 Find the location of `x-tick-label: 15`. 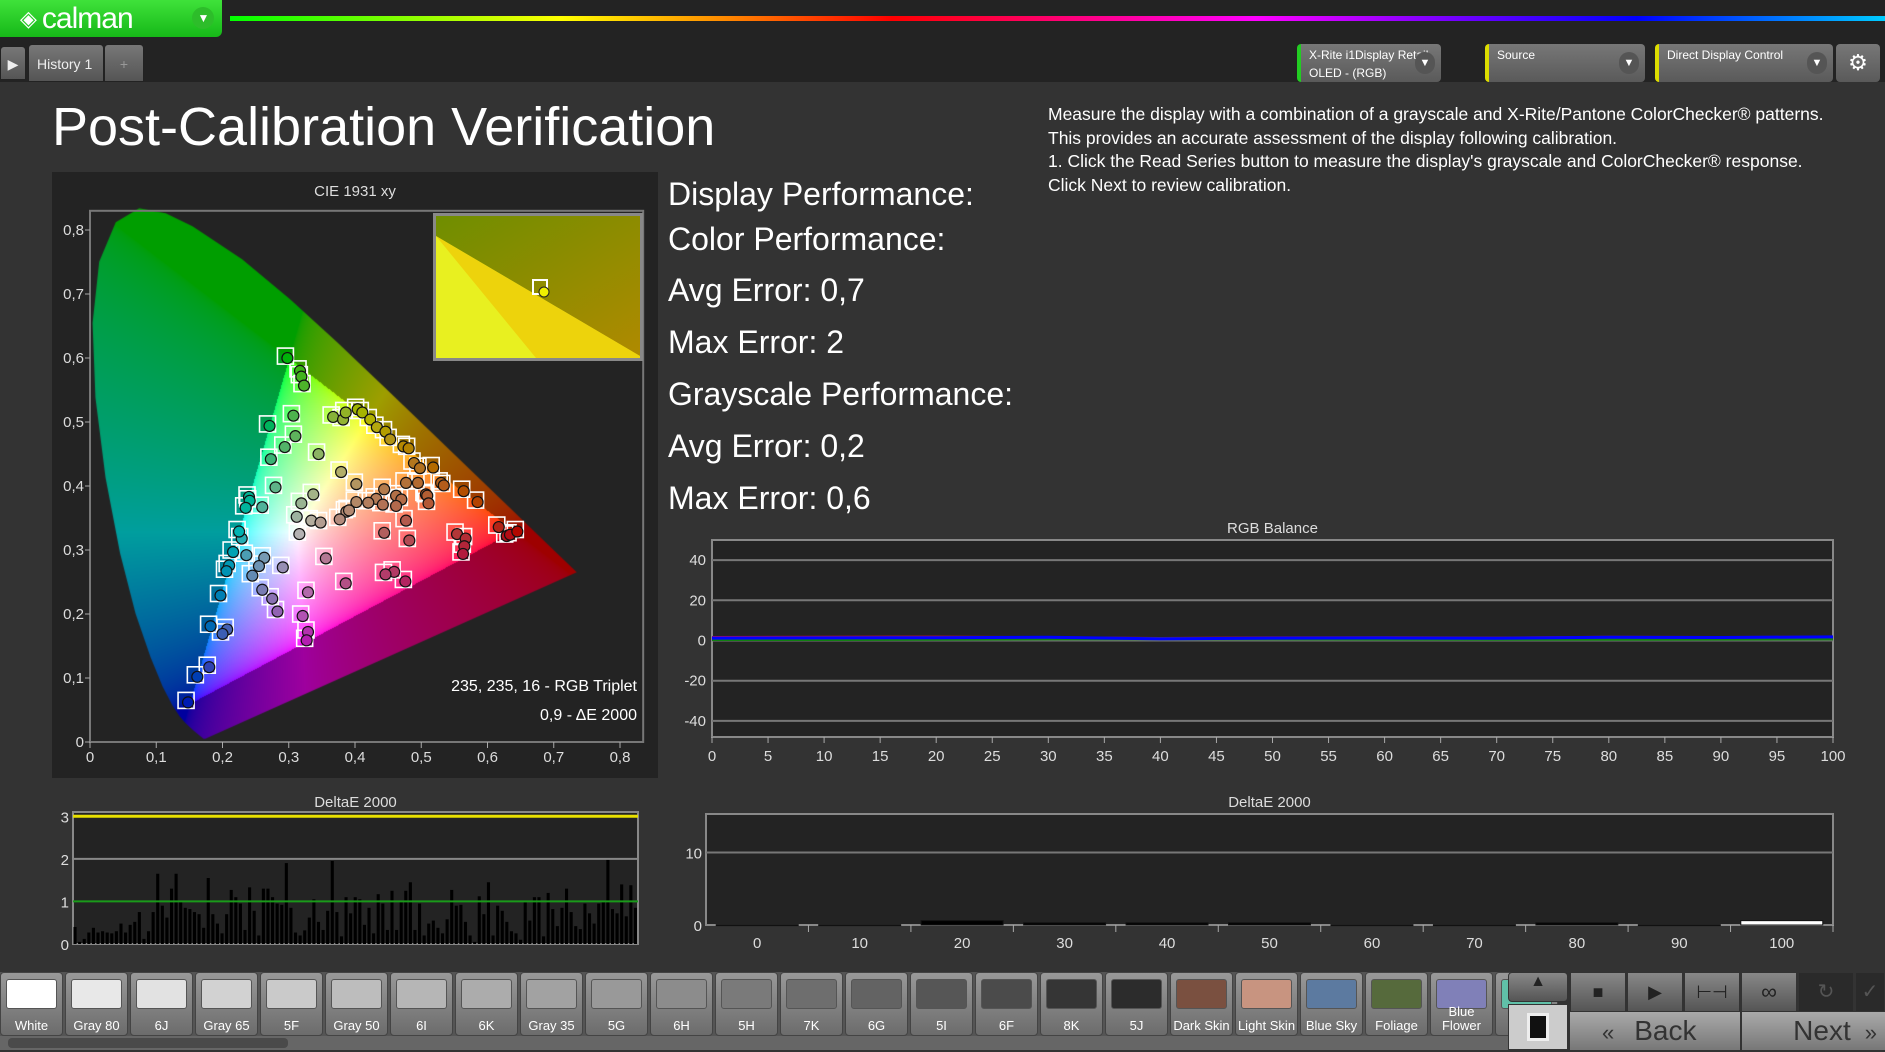

x-tick-label: 15 is located at coordinates (880, 756).